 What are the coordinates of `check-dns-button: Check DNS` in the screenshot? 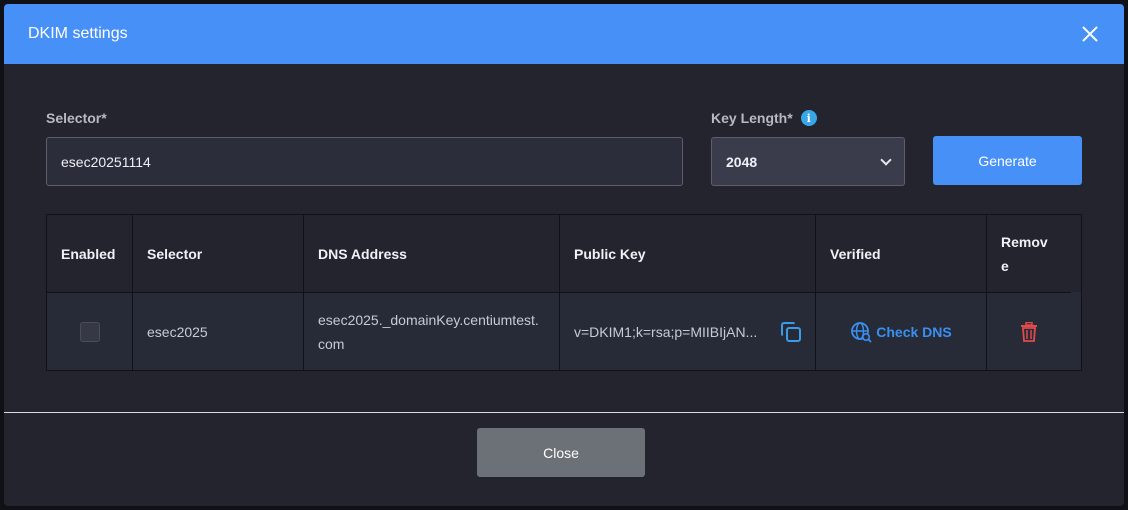 It's located at (901, 332).